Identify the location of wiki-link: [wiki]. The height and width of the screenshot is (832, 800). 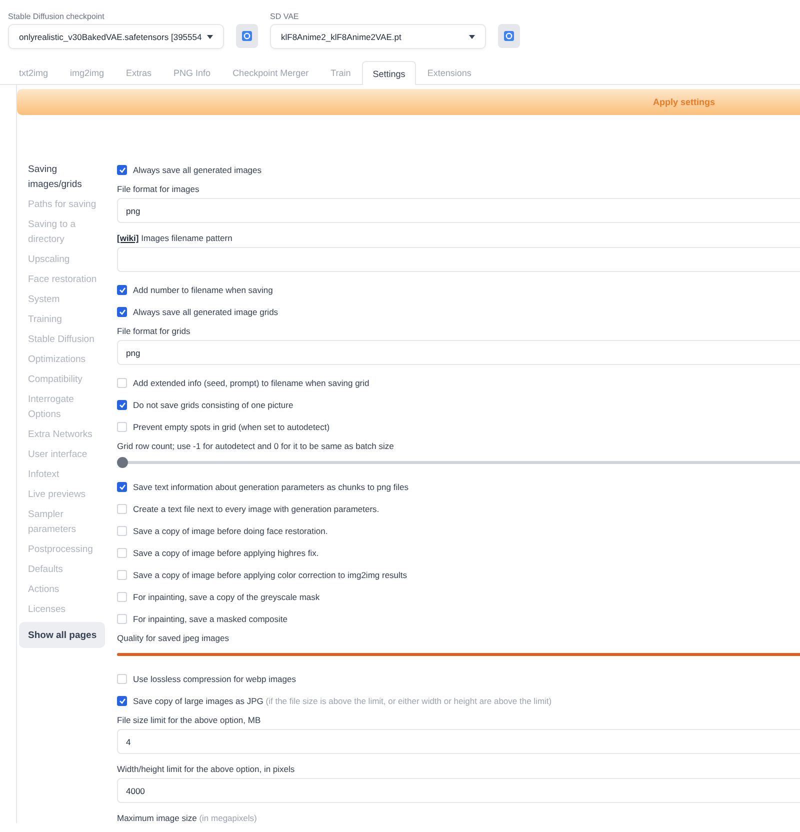
(128, 238).